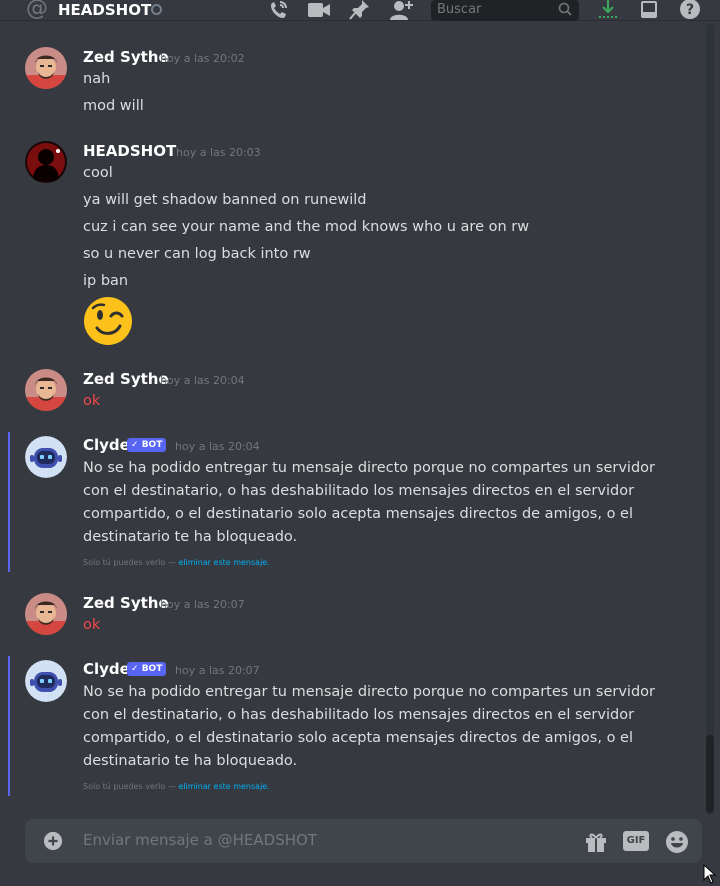 The image size is (720, 886). What do you see at coordinates (106, 281) in the screenshot?
I see `message-text: ip ban` at bounding box center [106, 281].